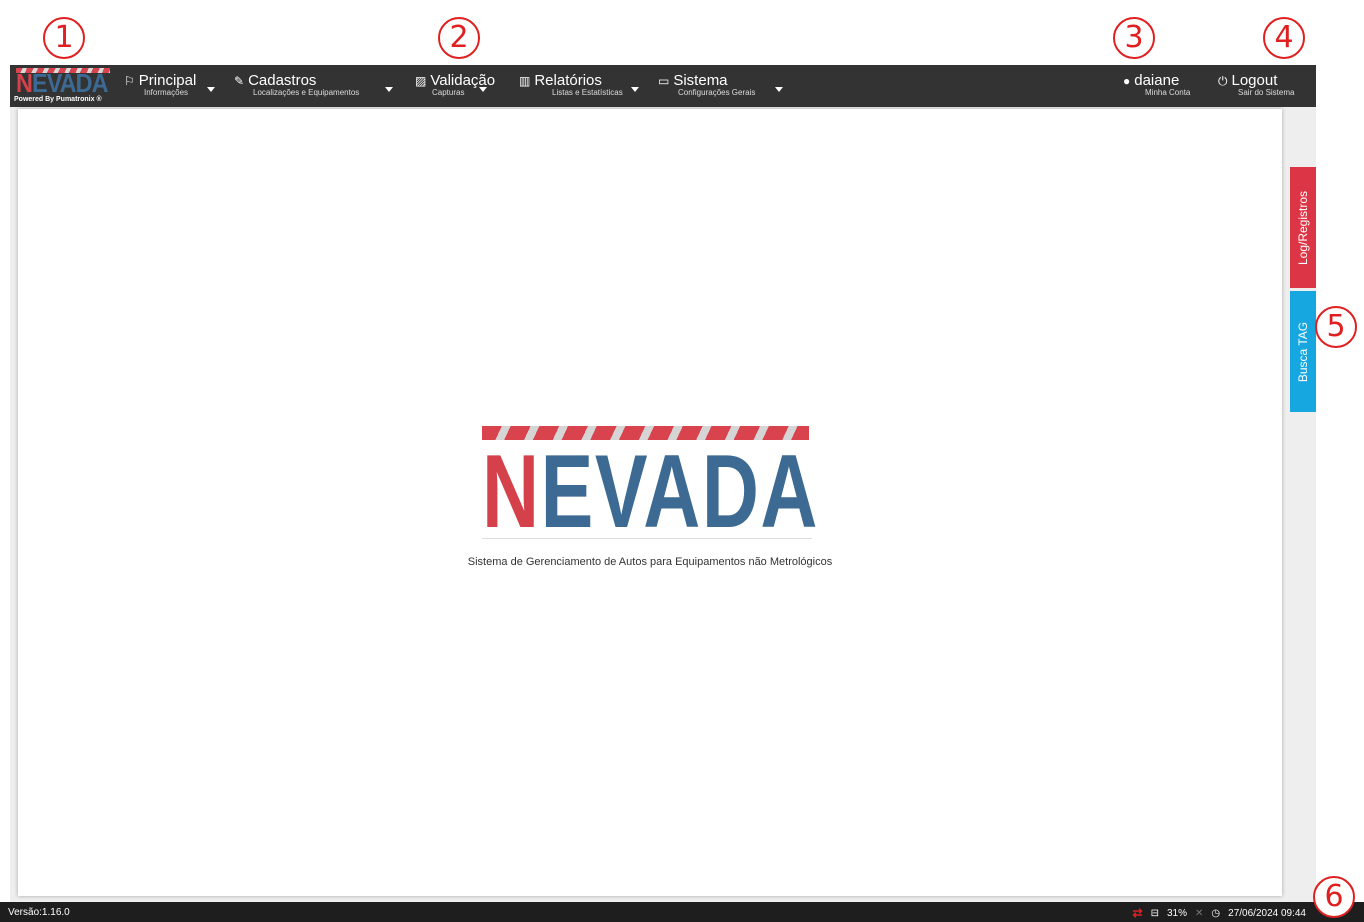 The width and height of the screenshot is (1364, 922). I want to click on annotation-1: 1, so click(64, 38).